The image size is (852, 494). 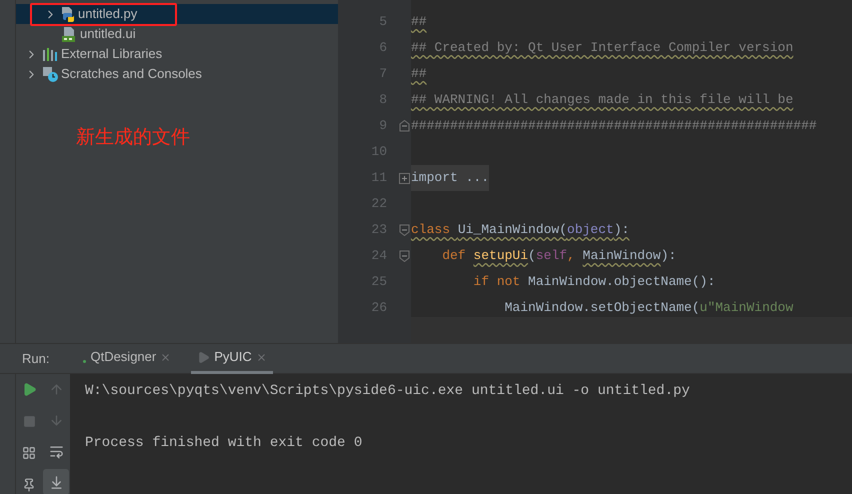 What do you see at coordinates (68, 14) in the screenshot?
I see `python-file-icon` at bounding box center [68, 14].